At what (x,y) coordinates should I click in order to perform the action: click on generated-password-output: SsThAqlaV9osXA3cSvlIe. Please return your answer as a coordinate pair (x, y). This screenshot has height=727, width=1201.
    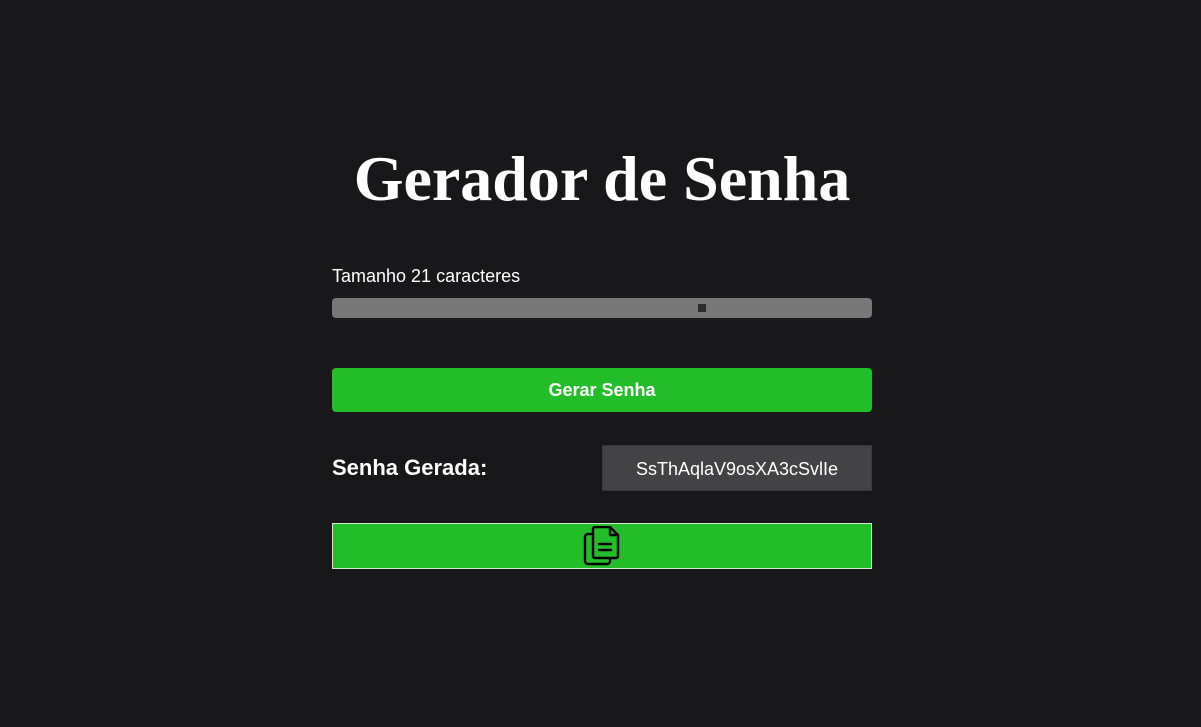
    Looking at the image, I should click on (737, 468).